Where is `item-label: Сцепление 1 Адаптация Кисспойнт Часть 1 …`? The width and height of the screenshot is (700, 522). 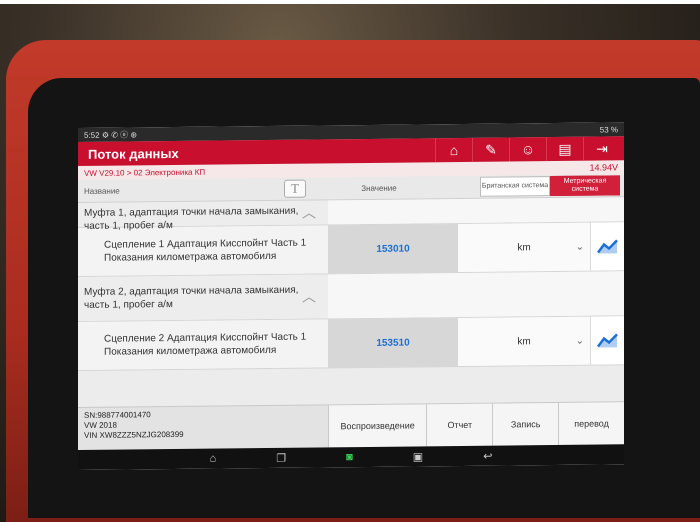
item-label: Сцепление 1 Адаптация Кисспойнт Часть 1 … is located at coordinates (213, 250).